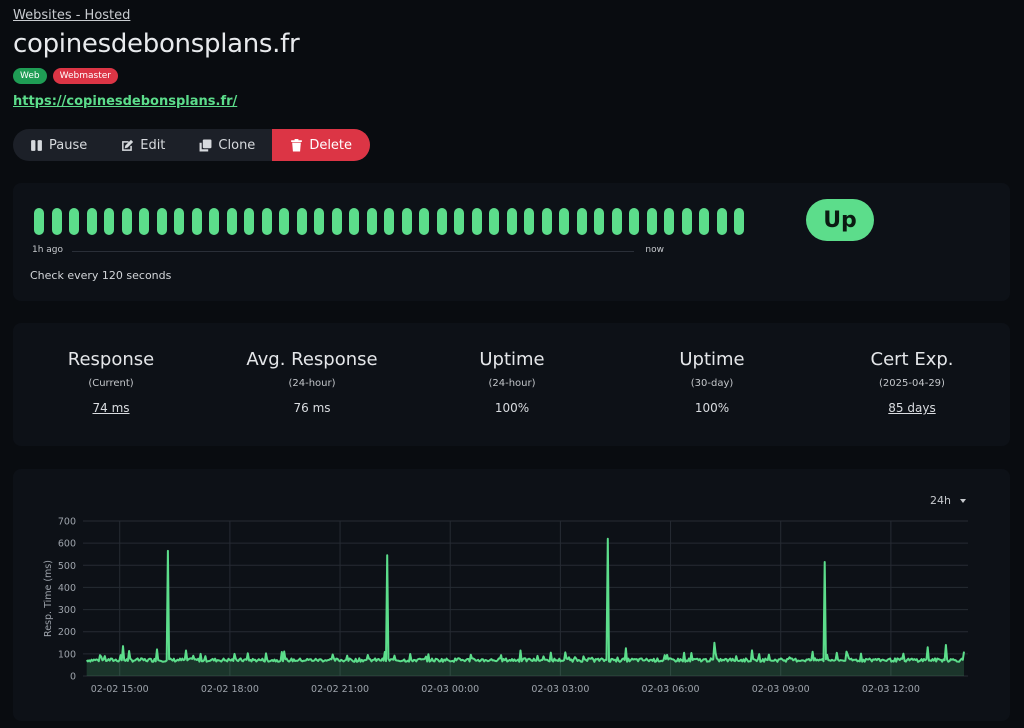 The width and height of the screenshot is (1024, 728). Describe the element at coordinates (840, 220) in the screenshot. I see `status-badge: Up` at that location.